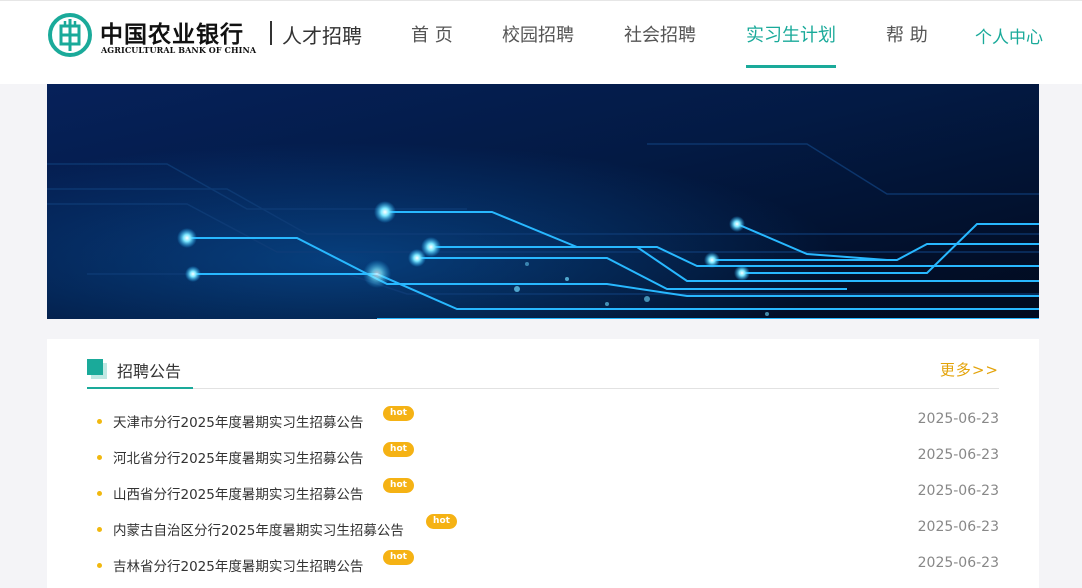 The width and height of the screenshot is (1082, 588). What do you see at coordinates (538, 34) in the screenshot?
I see `nav-campus-recruitment: 校园招聘` at bounding box center [538, 34].